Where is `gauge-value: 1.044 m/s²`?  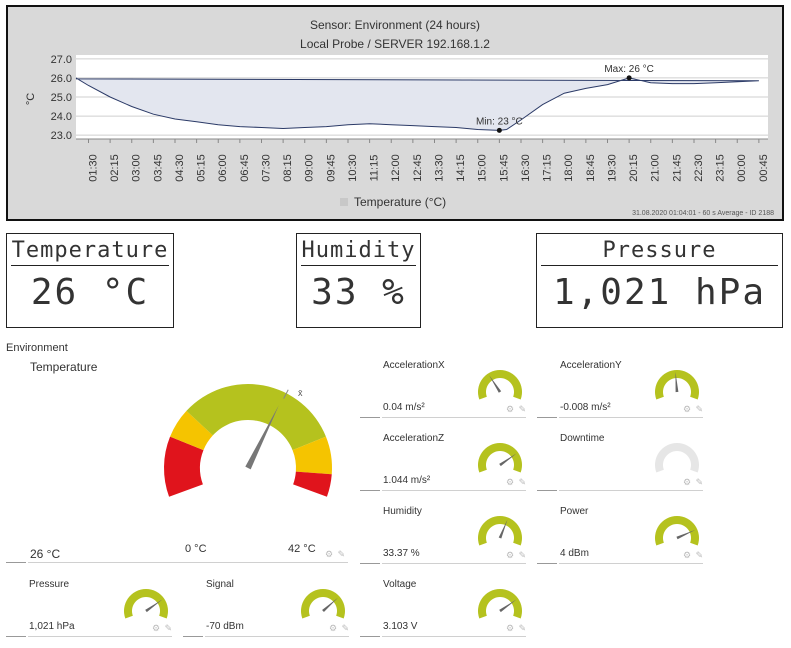
gauge-value: 1.044 m/s² is located at coordinates (407, 480).